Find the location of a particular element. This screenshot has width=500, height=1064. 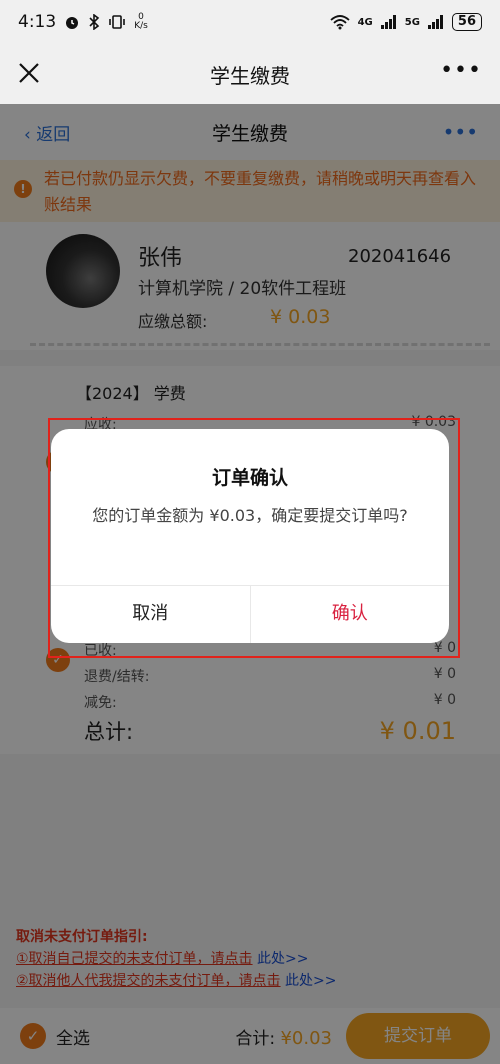

bluetooth-icon is located at coordinates (94, 22).